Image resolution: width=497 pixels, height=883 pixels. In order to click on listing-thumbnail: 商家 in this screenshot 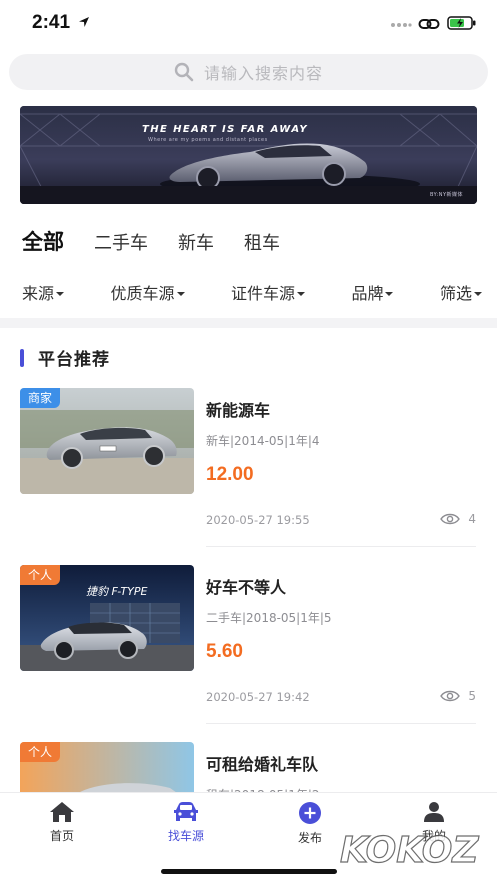, I will do `click(107, 441)`.